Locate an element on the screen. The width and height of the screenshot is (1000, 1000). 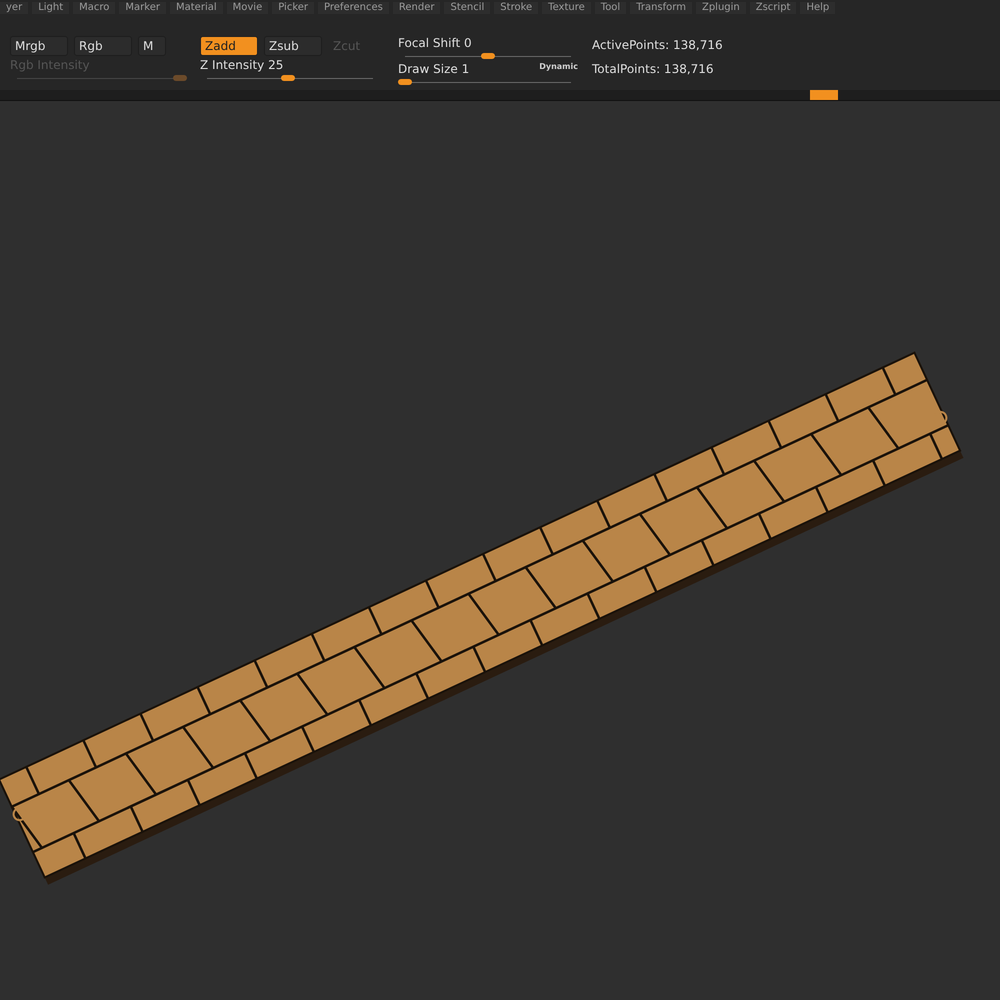
stat-text: ActivePoints: 138,716 is located at coordinates (657, 45).